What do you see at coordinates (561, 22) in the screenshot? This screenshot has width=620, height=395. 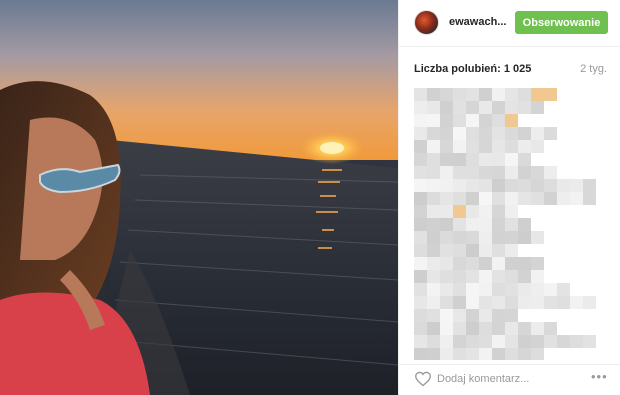 I see `follow-button: Obserwowanie` at bounding box center [561, 22].